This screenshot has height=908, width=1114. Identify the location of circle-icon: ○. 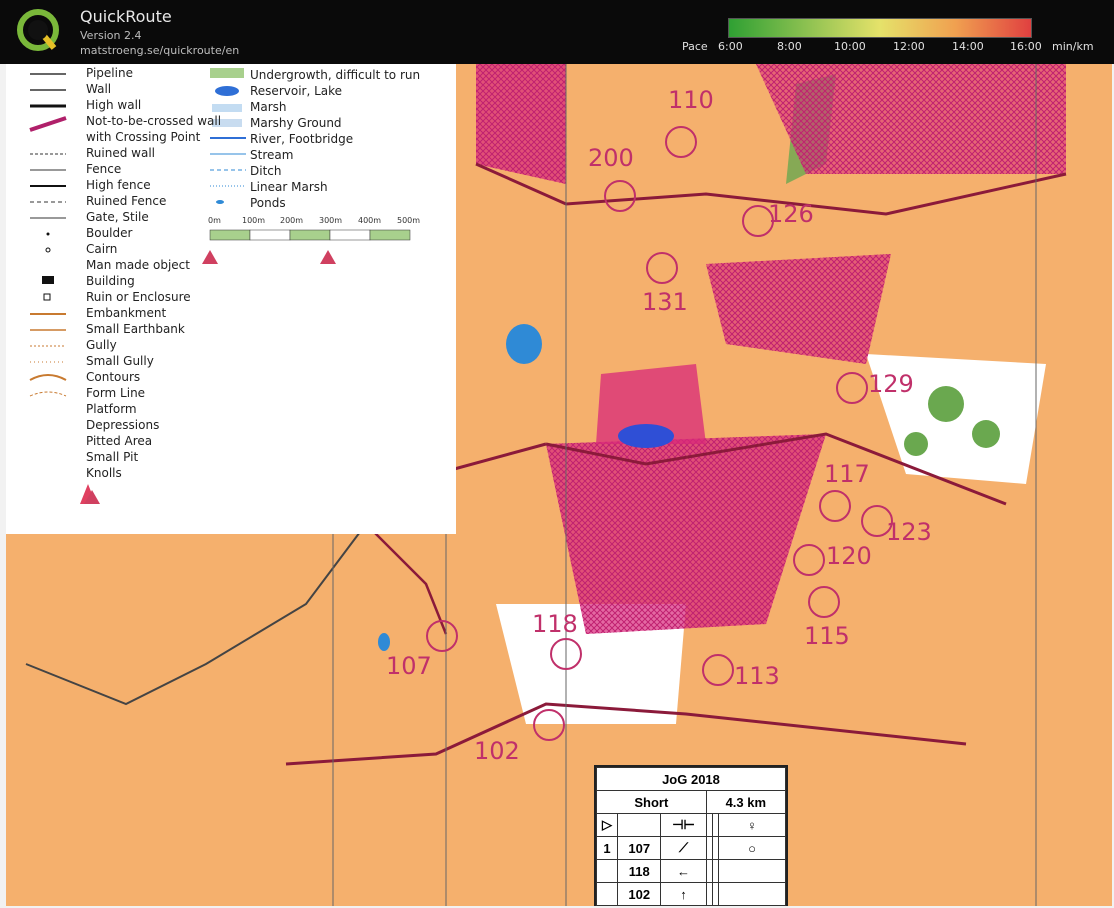
(752, 848).